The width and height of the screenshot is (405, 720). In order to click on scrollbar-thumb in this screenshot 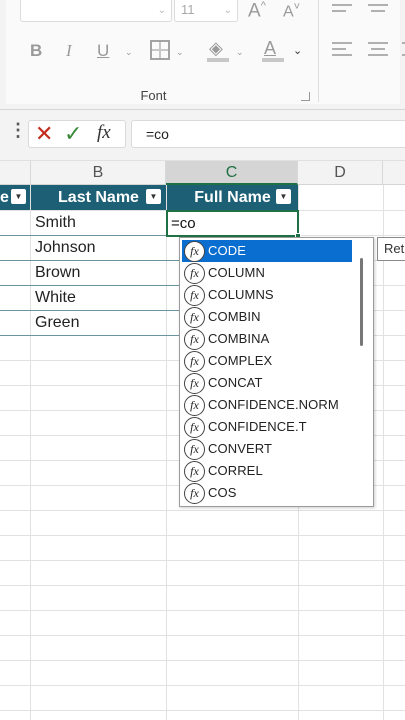, I will do `click(361, 302)`.